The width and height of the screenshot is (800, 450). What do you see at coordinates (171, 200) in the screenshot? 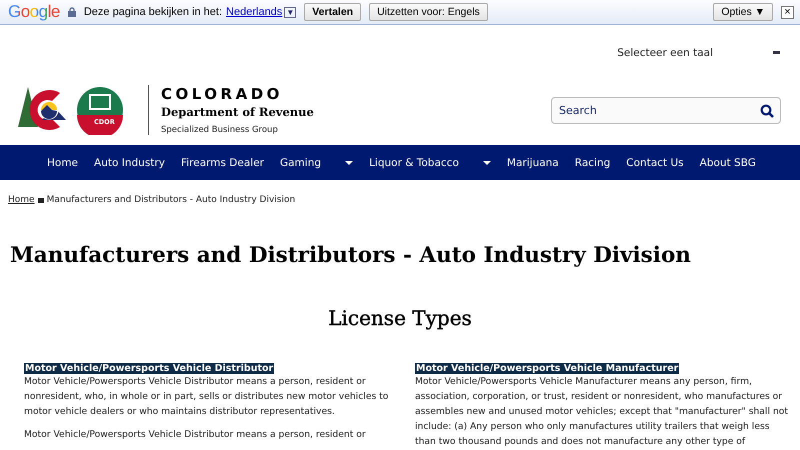
I see `breadcrumb-current: Manufacturers and Distributors - Auto Industry Division` at bounding box center [171, 200].